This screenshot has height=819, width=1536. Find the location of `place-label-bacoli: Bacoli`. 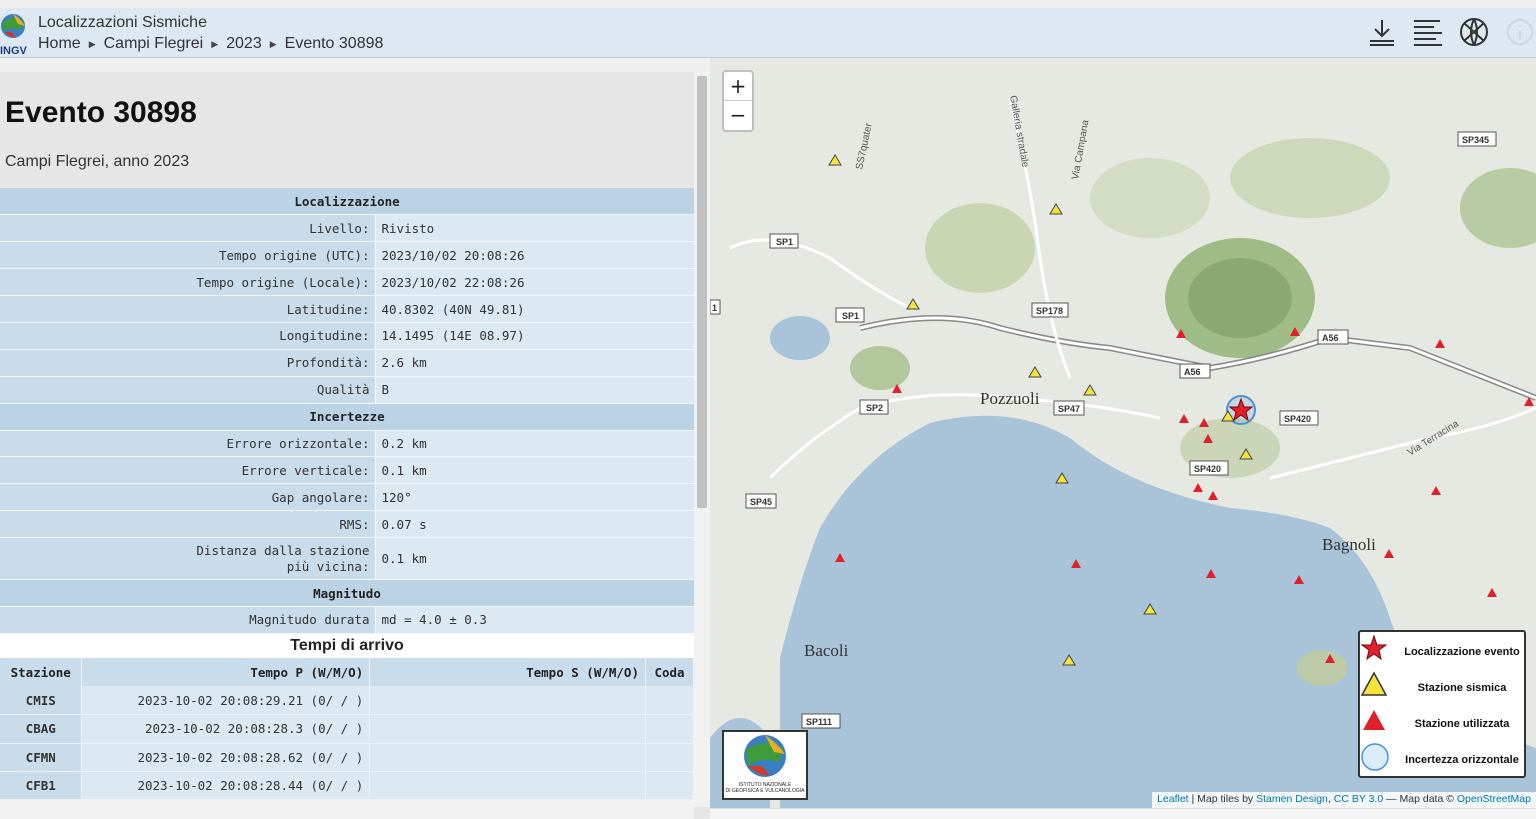

place-label-bacoli: Bacoli is located at coordinates (826, 650).